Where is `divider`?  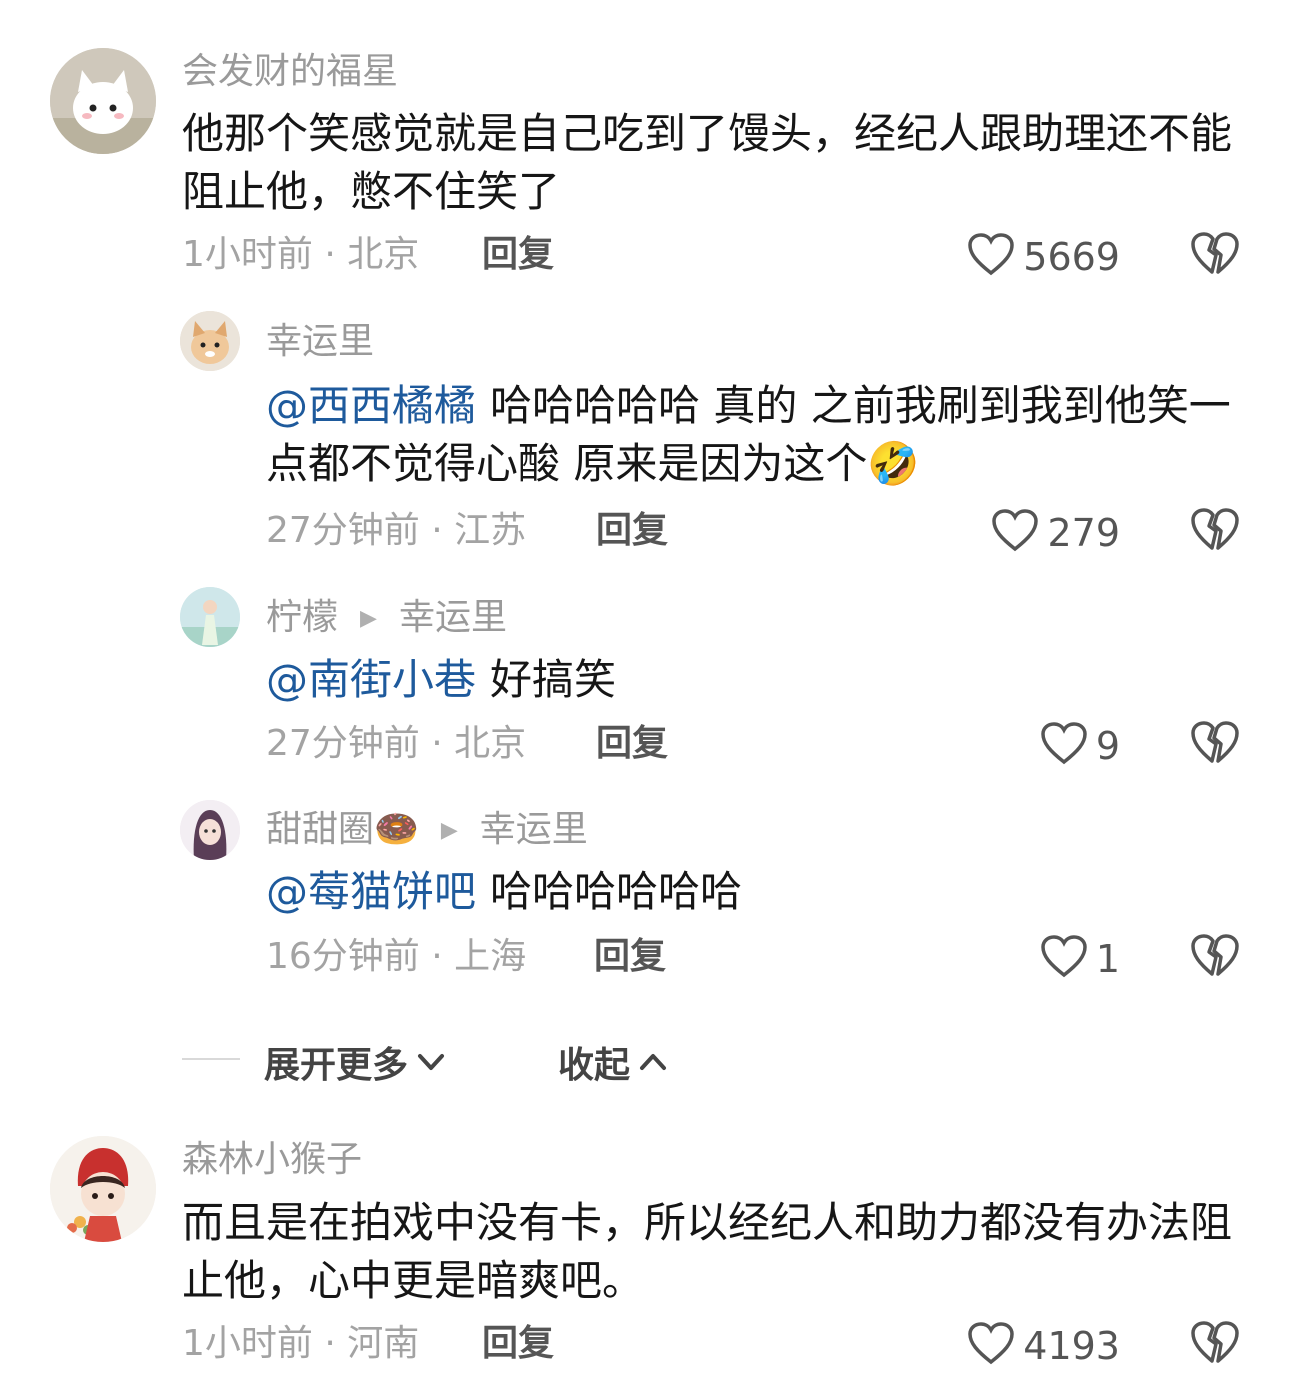 divider is located at coordinates (211, 1059).